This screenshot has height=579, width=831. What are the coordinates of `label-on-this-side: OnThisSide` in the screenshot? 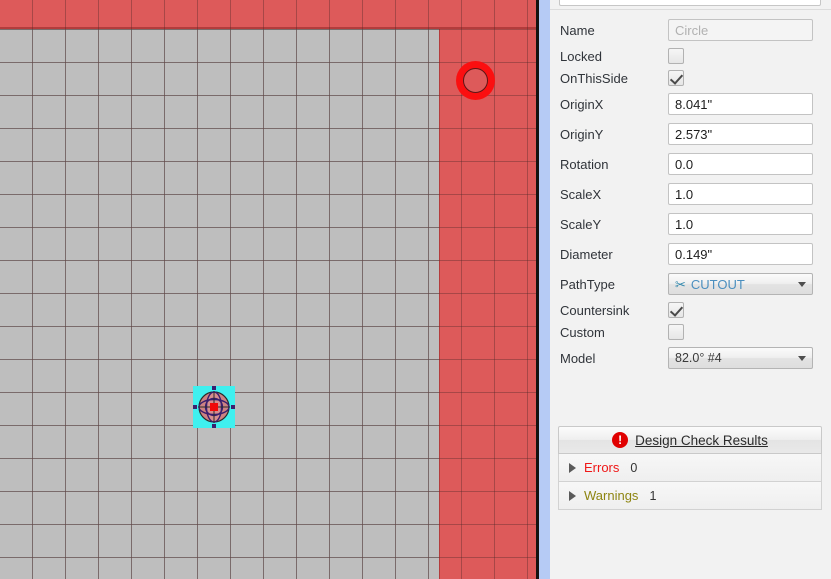 It's located at (594, 78).